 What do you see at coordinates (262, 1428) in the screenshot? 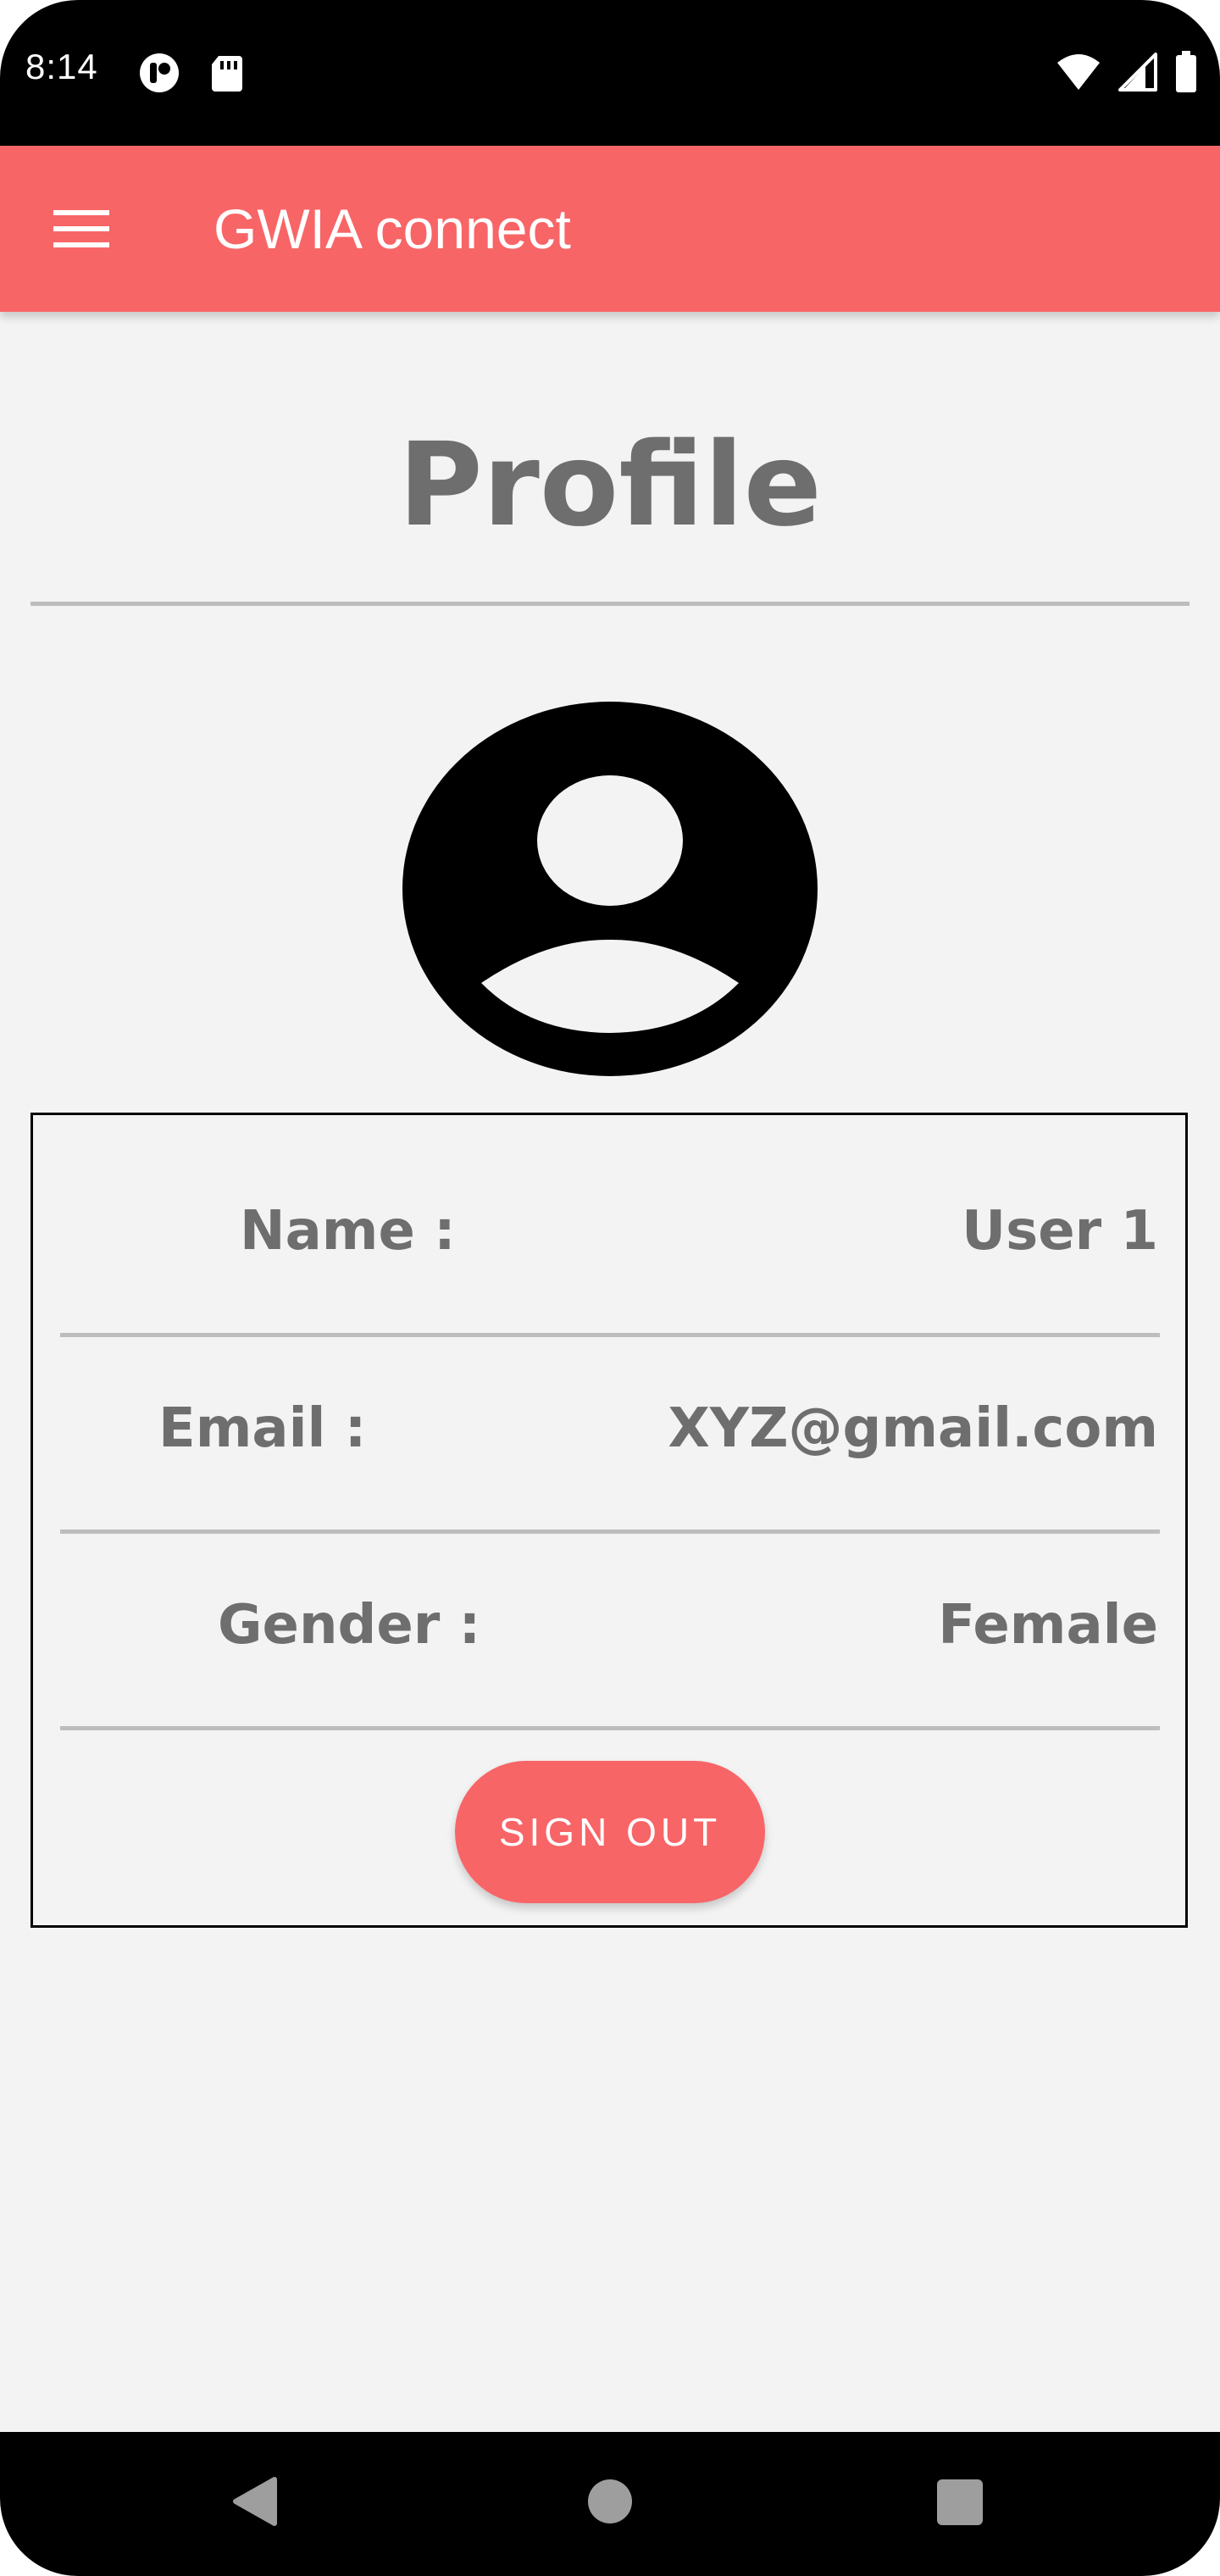
I see `email-label: Email :` at bounding box center [262, 1428].